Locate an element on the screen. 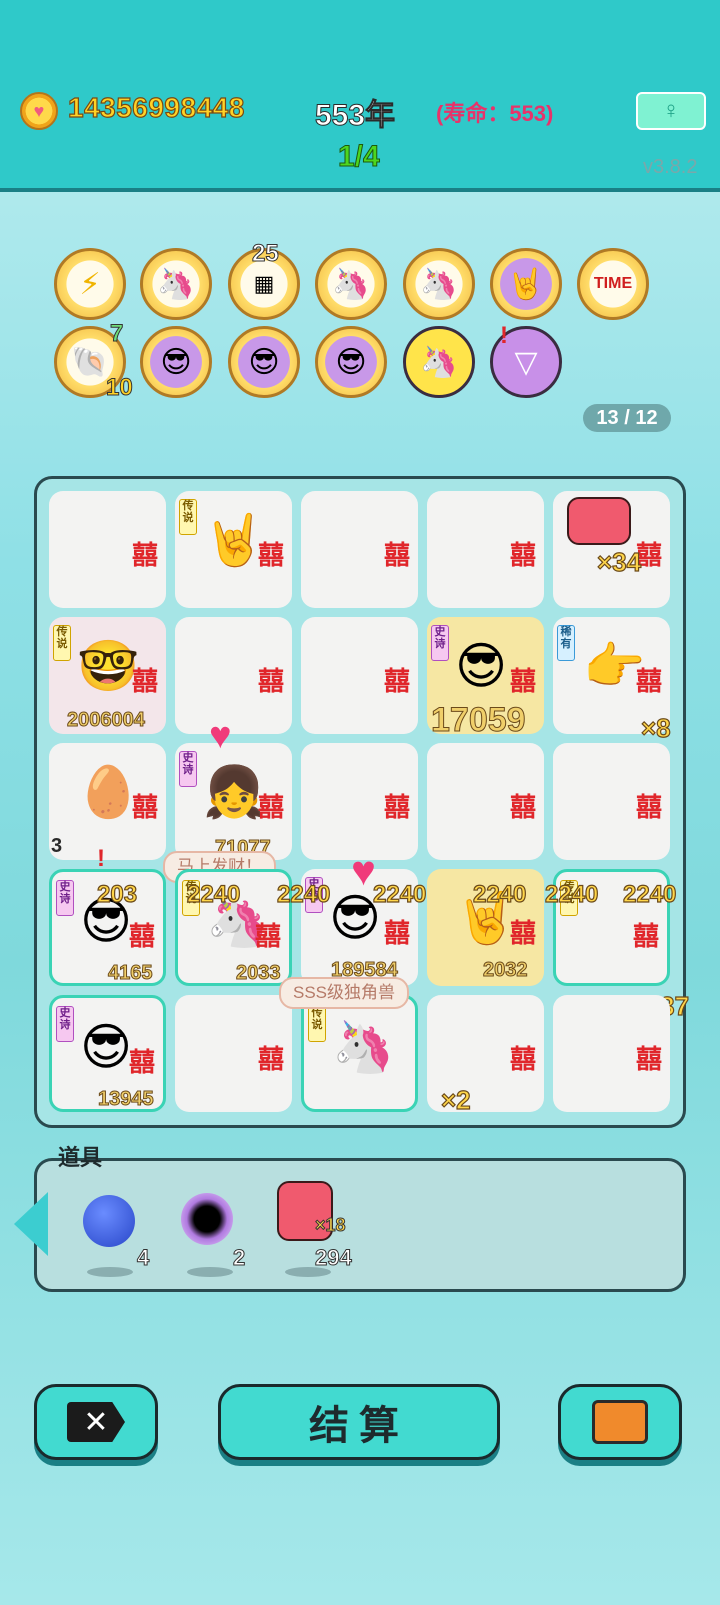 The image size is (720, 1605). settle-button: 结算 is located at coordinates (359, 1422).